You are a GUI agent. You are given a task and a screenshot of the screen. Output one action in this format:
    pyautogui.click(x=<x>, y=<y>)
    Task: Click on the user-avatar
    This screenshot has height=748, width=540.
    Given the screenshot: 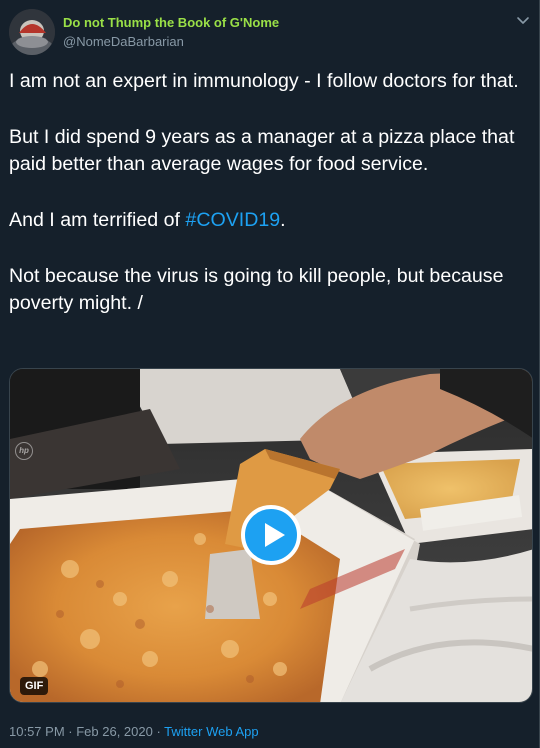 What is the action you would take?
    pyautogui.click(x=32, y=32)
    